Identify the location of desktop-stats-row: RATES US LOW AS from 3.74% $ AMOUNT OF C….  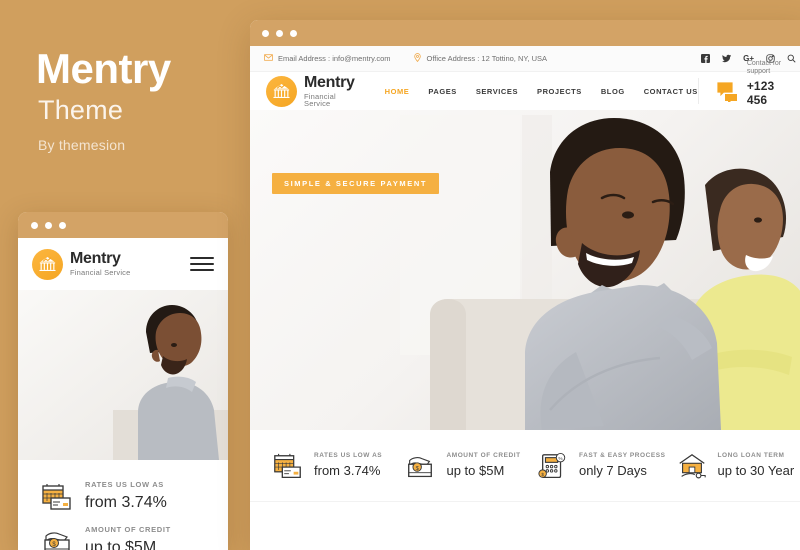
(525, 466).